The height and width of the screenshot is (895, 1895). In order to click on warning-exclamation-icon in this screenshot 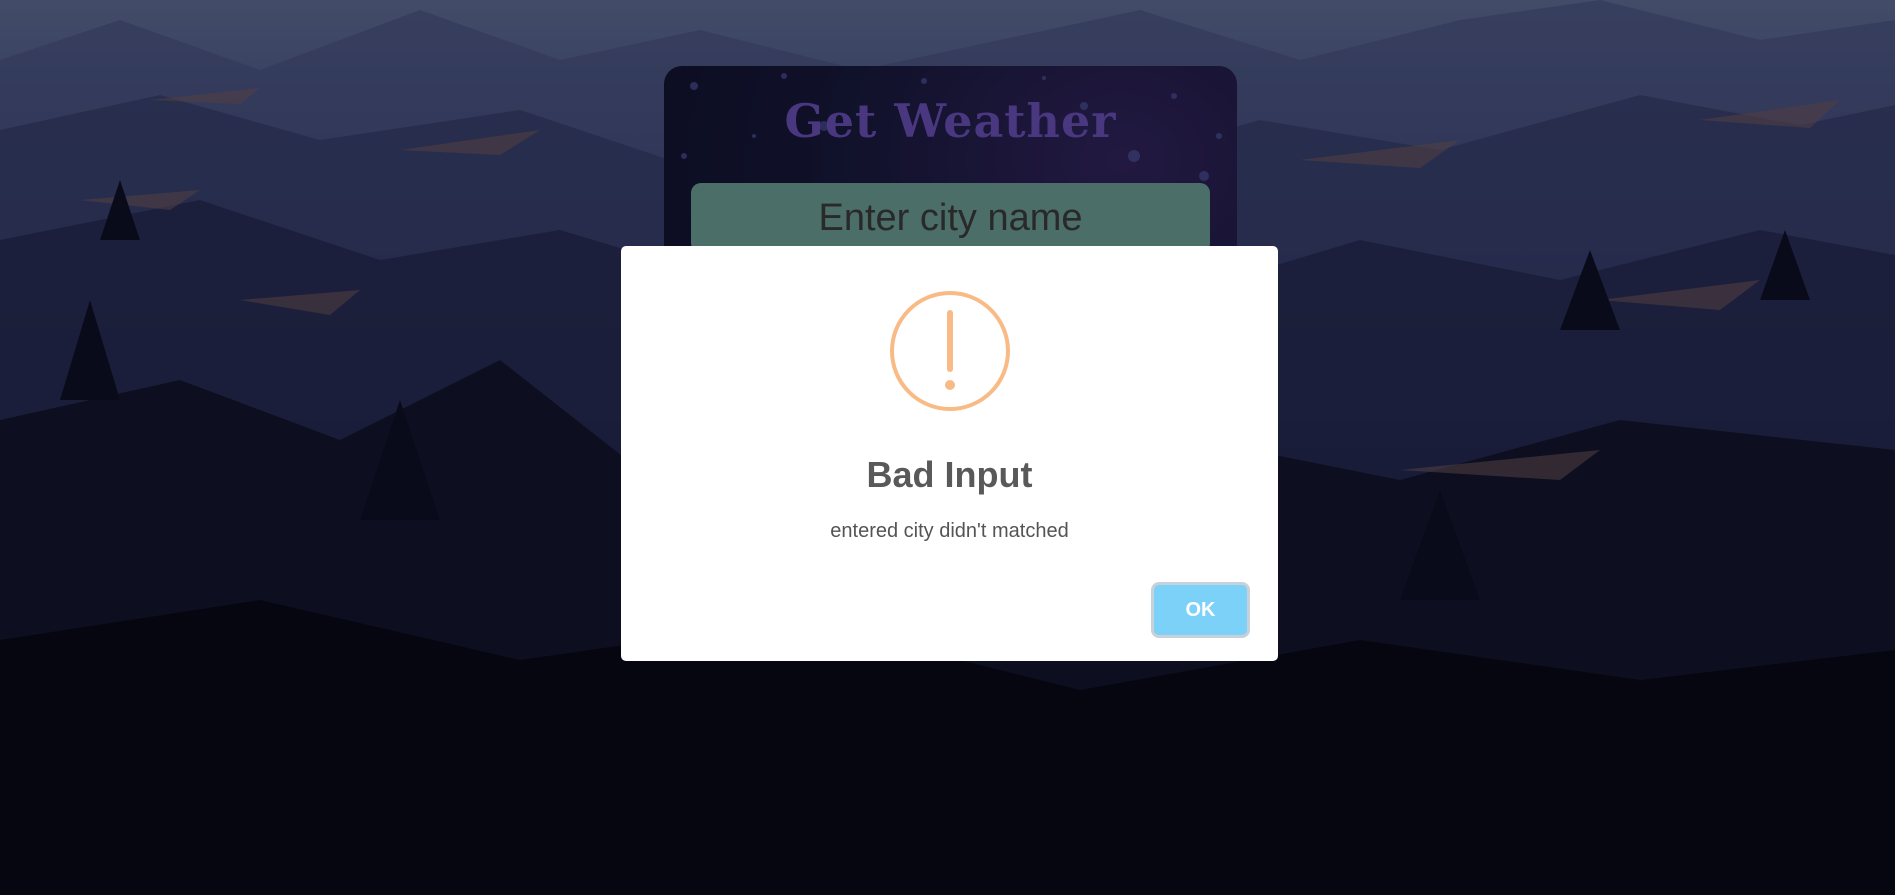, I will do `click(950, 351)`.